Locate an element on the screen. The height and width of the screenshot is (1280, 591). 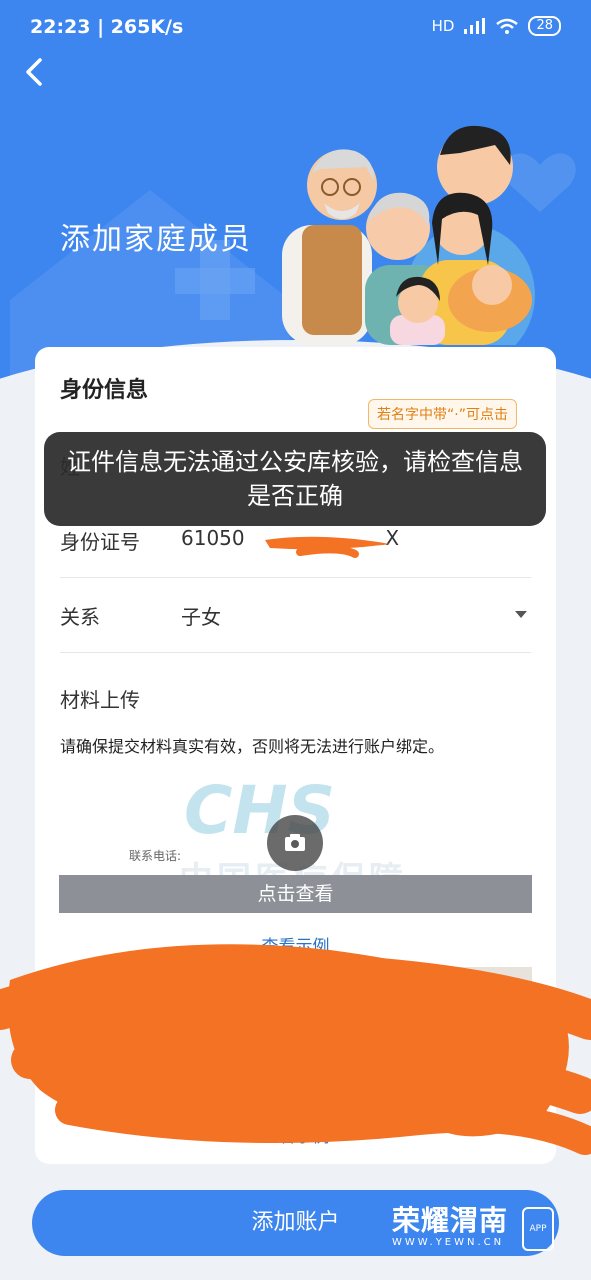
watermark-title: 荣耀渭南 is located at coordinates (450, 1220).